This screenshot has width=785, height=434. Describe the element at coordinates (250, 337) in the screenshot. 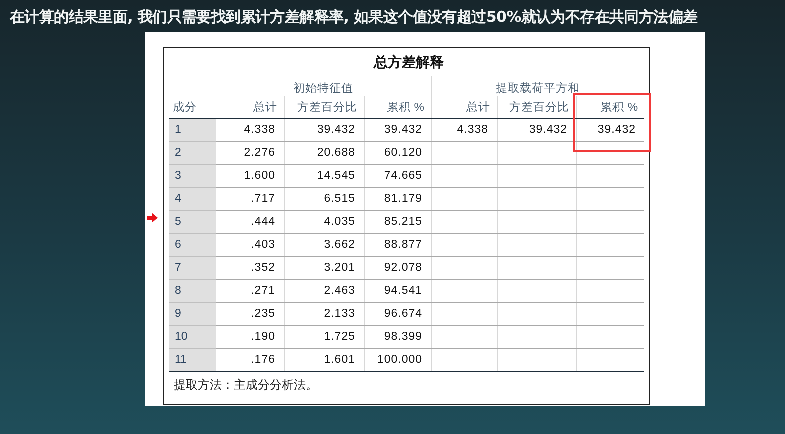

I see `table-cell: .190` at that location.